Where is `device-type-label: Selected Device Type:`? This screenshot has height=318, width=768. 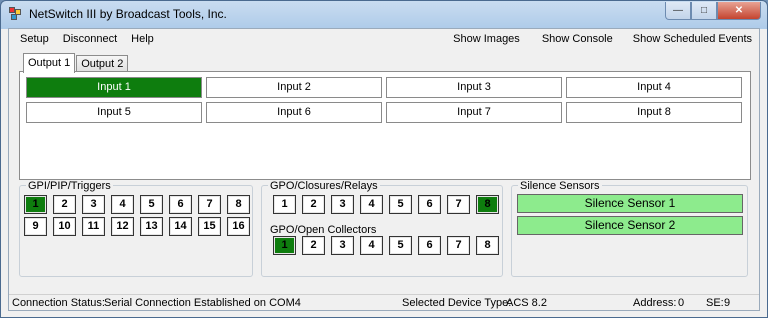 device-type-label: Selected Device Type: is located at coordinates (457, 303).